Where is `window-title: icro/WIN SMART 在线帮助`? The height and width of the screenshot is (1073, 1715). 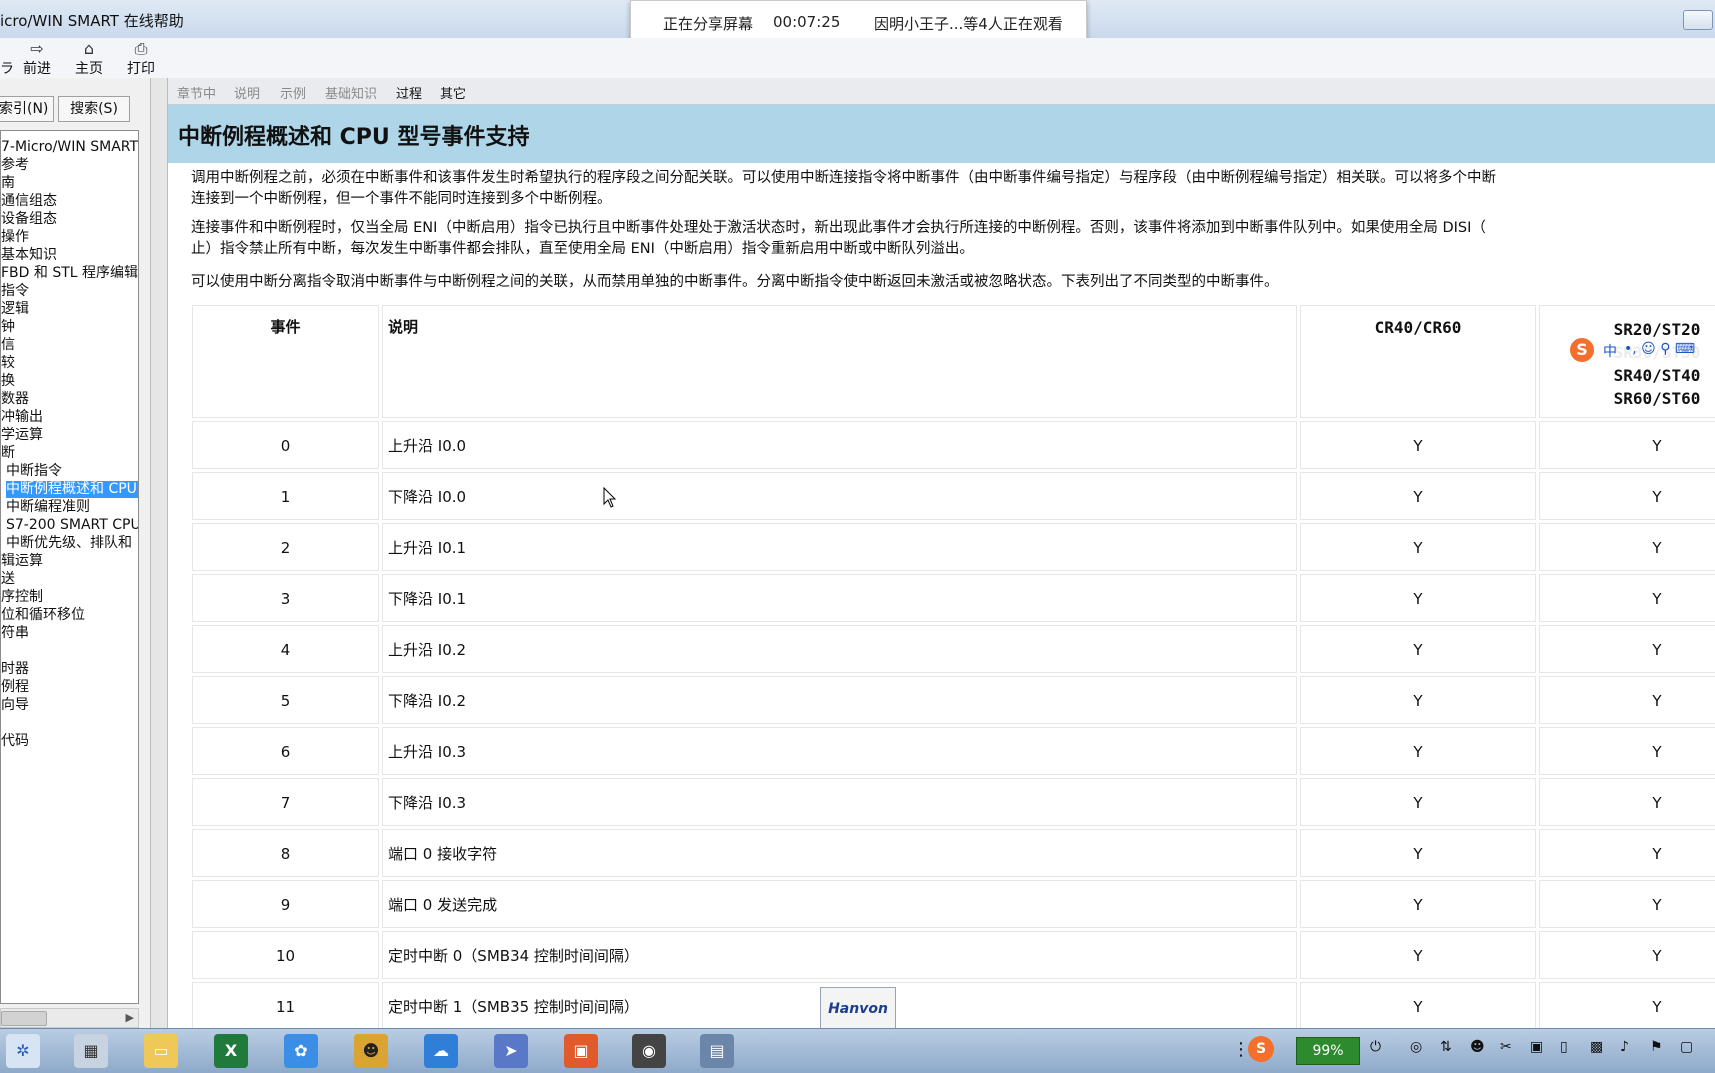 window-title: icro/WIN SMART 在线帮助 is located at coordinates (92, 21).